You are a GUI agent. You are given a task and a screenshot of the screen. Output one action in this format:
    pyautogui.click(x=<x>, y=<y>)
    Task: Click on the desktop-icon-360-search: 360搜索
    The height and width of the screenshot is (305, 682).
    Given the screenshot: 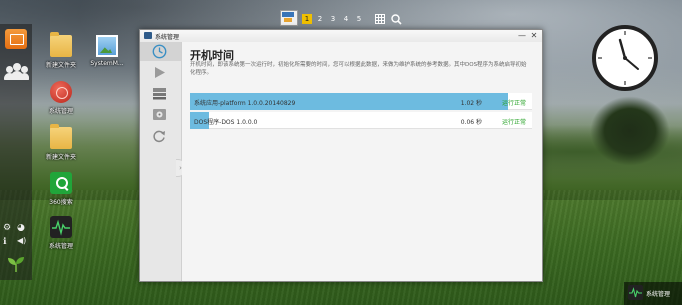 What is the action you would take?
    pyautogui.click(x=61, y=189)
    